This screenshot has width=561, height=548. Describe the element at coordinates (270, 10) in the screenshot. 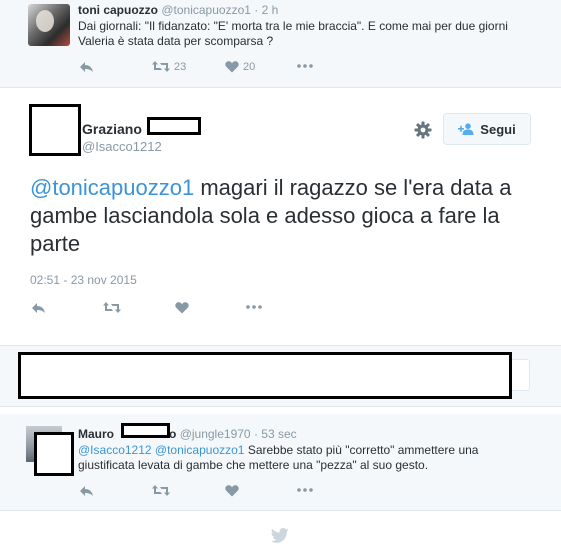

I see `parent-tweet-time: 2 h` at that location.